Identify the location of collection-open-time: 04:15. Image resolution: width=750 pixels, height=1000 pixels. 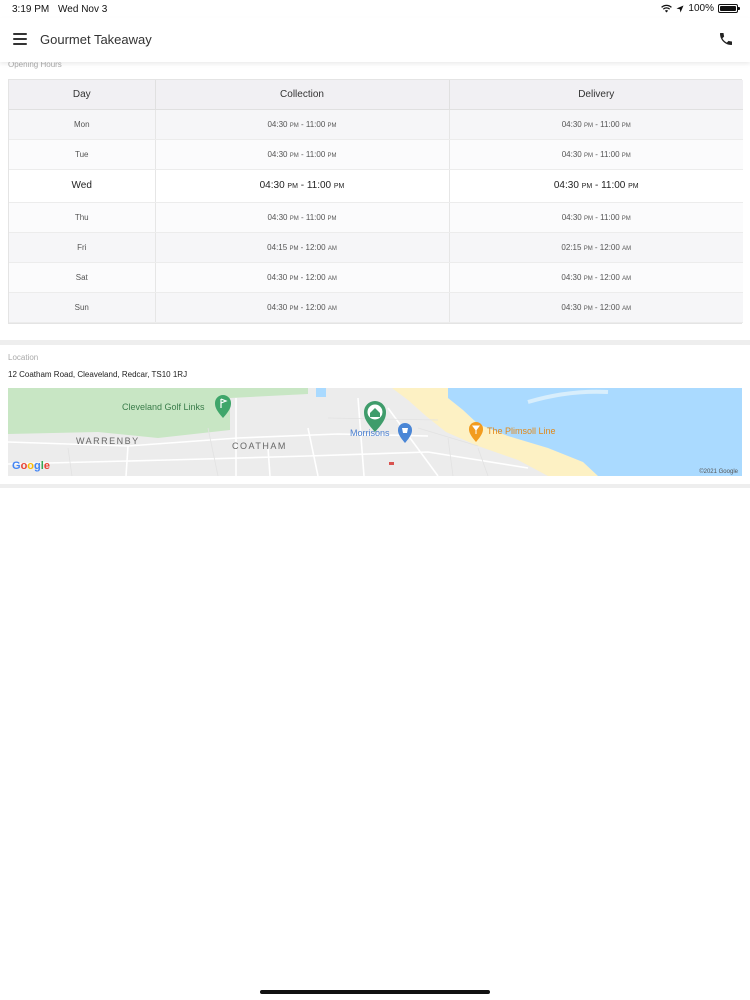
(277, 247).